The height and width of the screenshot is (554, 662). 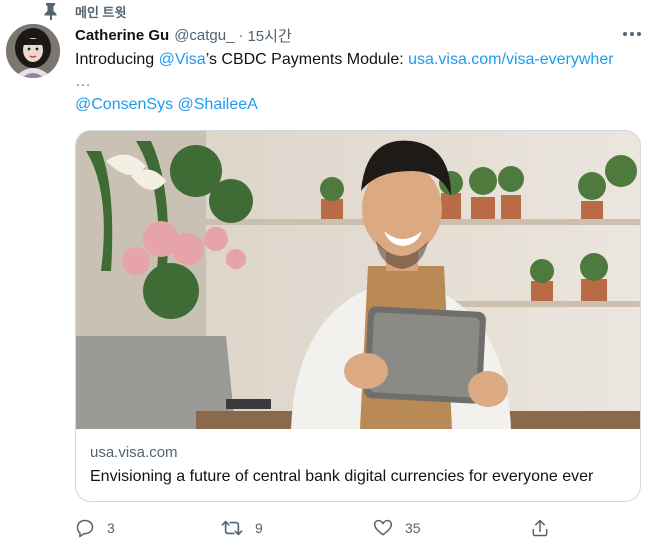 I want to click on pinned-label: 메인 트윗, so click(x=101, y=12).